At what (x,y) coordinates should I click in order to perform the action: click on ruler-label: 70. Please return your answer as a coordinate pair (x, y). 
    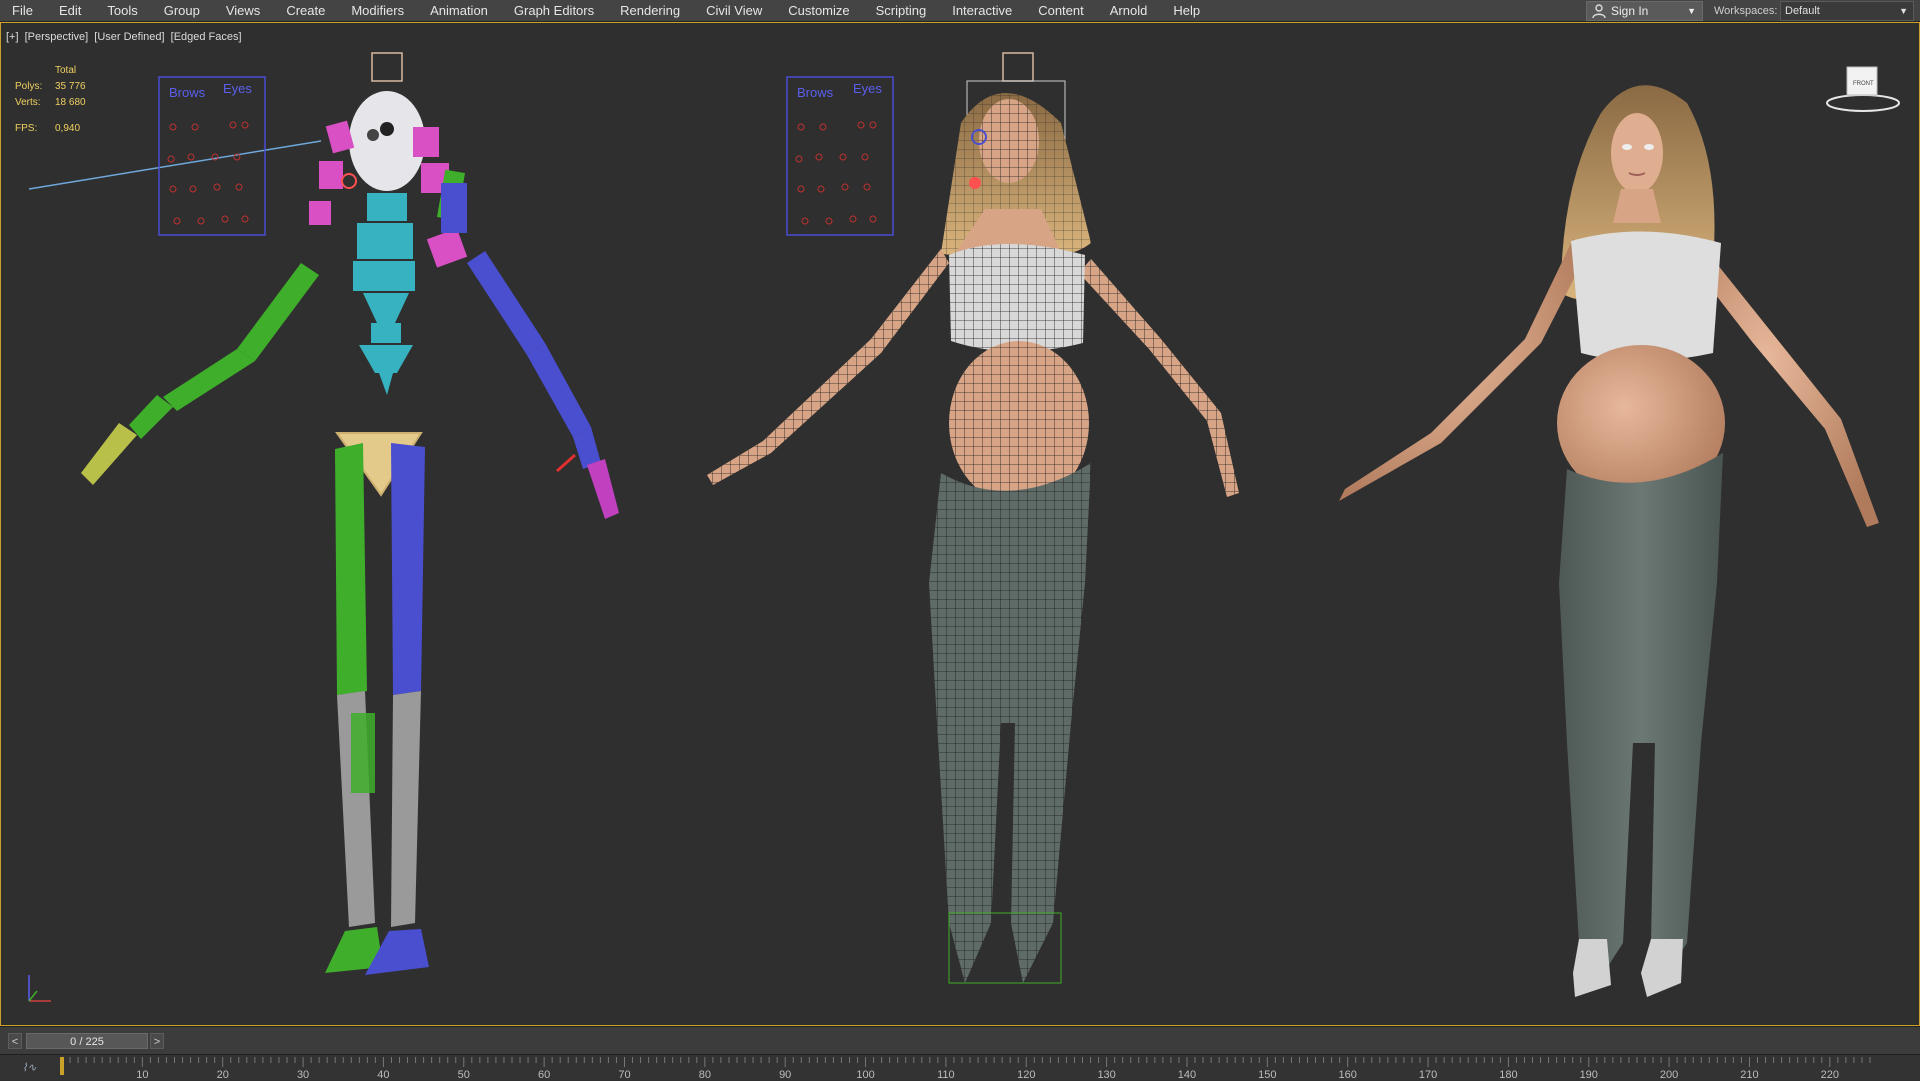
    Looking at the image, I should click on (624, 1075).